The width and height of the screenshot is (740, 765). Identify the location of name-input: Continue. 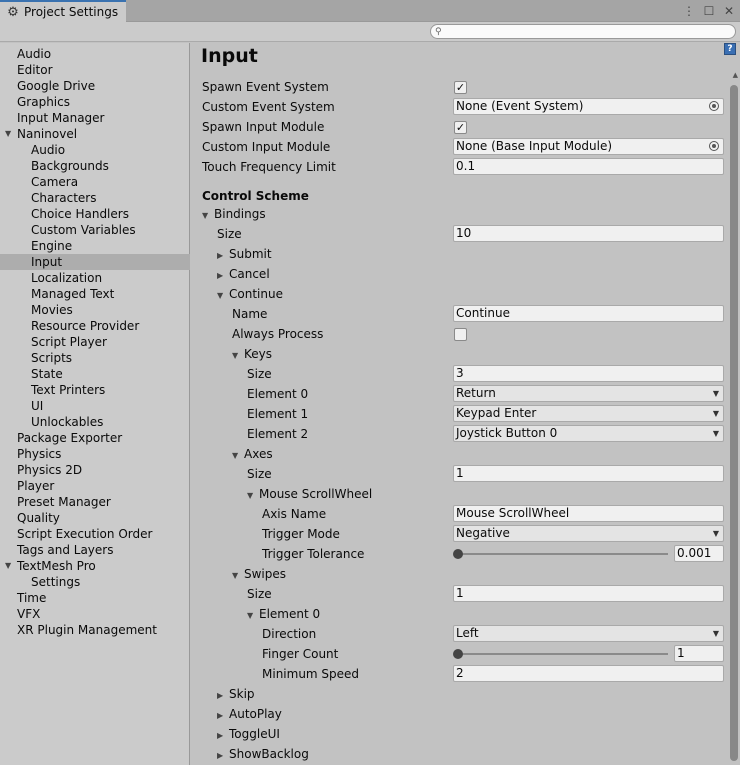
(588, 313).